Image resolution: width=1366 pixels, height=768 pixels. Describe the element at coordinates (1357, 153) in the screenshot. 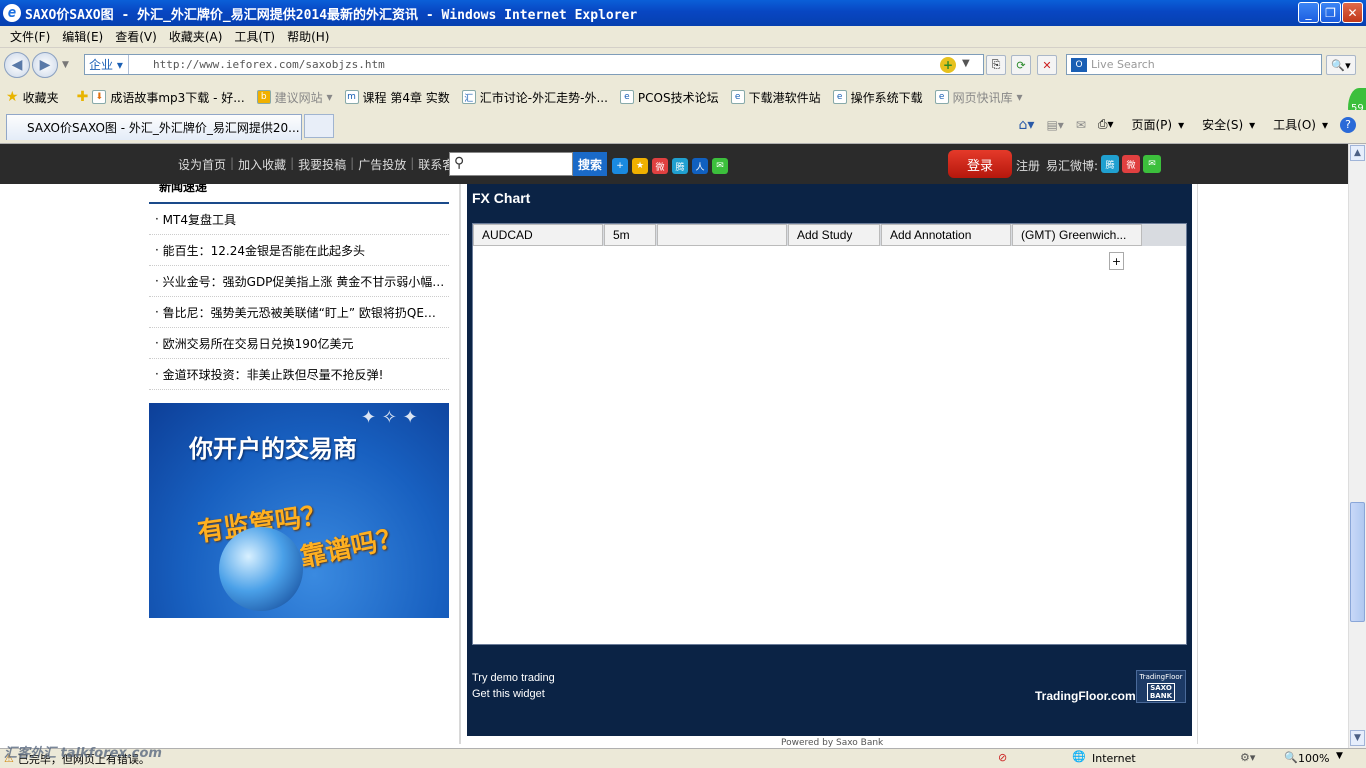

I see `scroll-up-arrow: ▲` at that location.